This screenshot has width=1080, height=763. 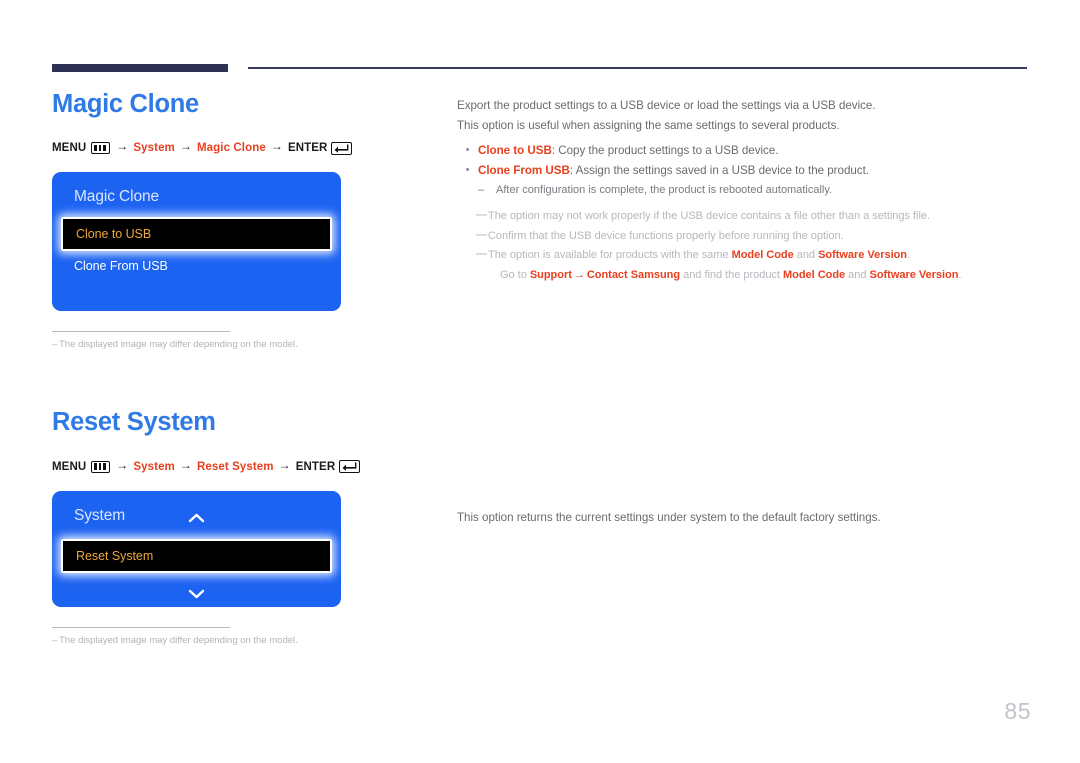 I want to click on breadcrumb-reset-system: MENU → System → Reset System → ENTER, so click(x=247, y=465).